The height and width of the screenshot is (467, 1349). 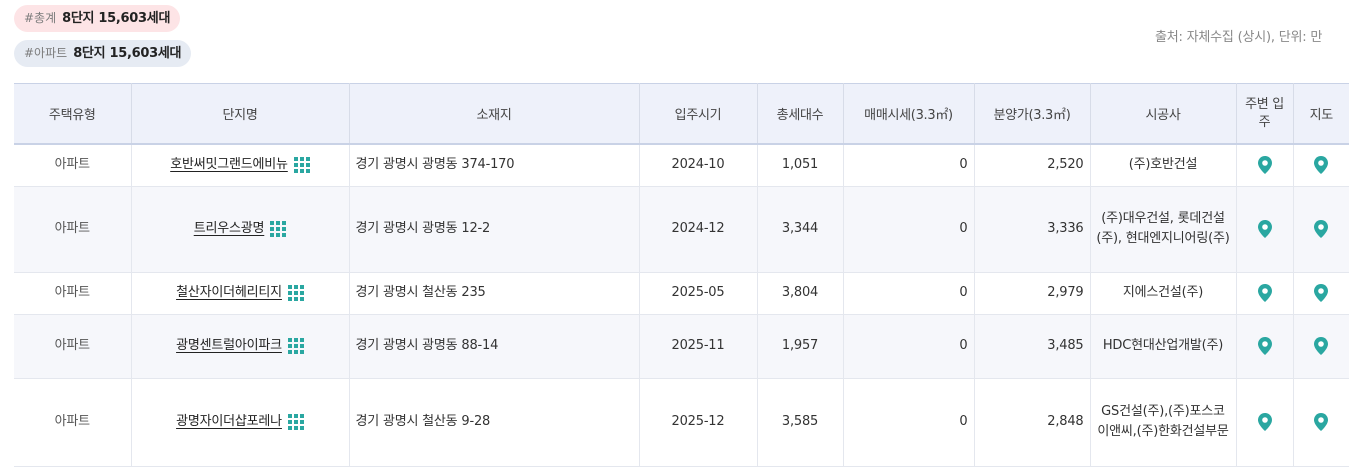 I want to click on cell-move-in: 2024-10, so click(x=698, y=165).